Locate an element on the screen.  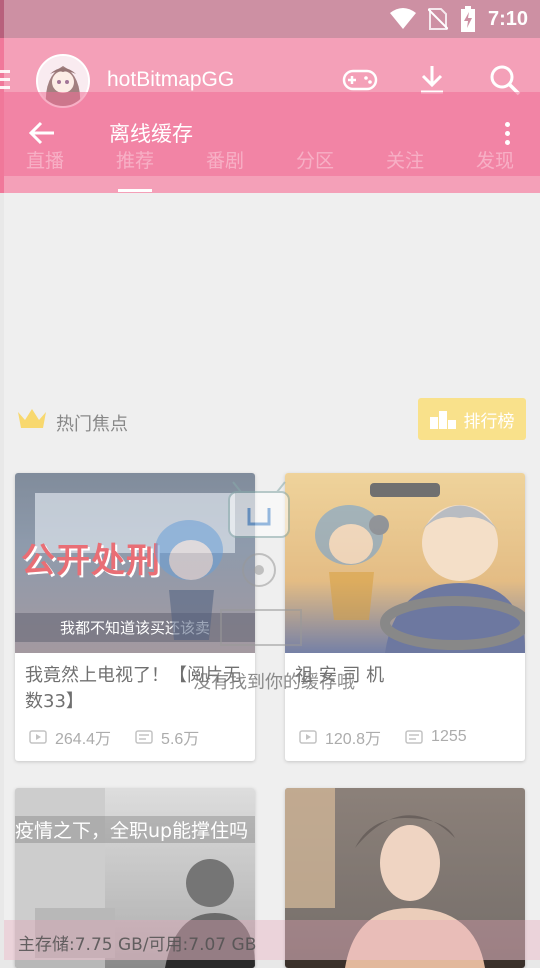
offline-title: 离线缓存 is located at coordinates (151, 134).